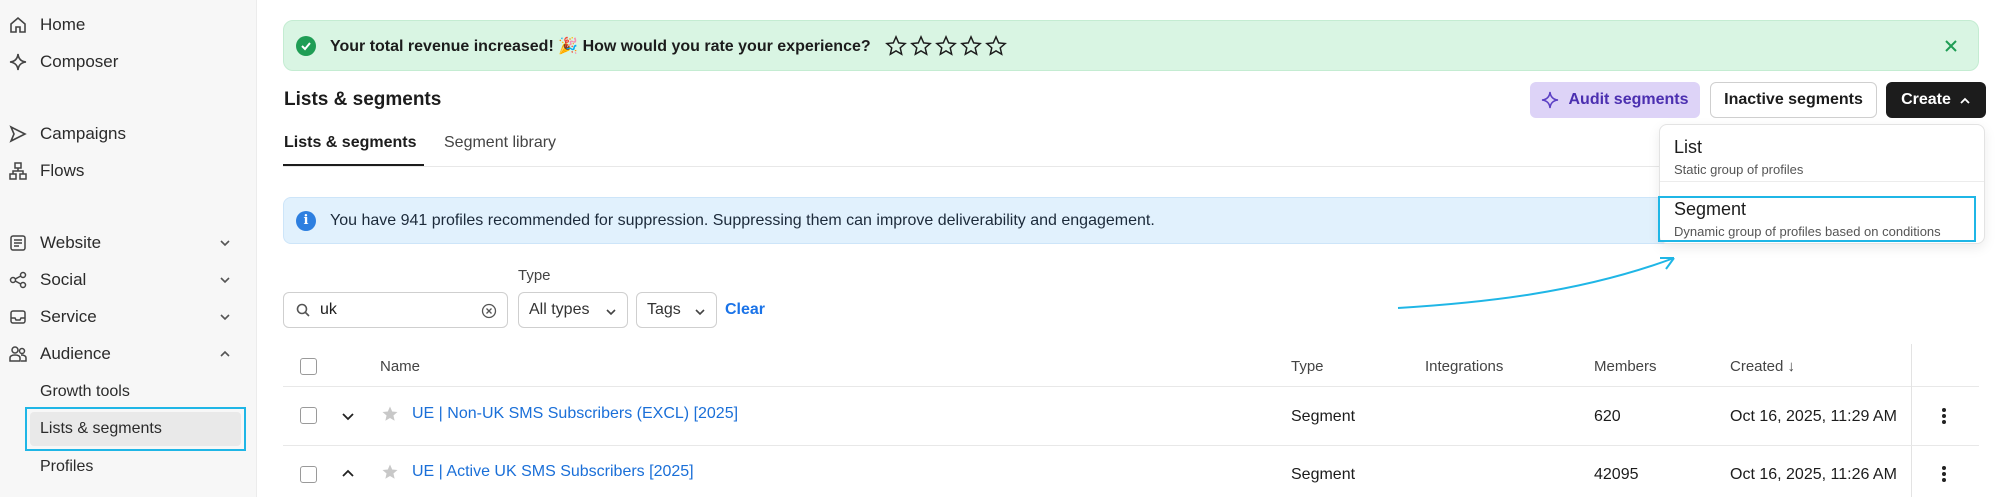 The image size is (1999, 497). I want to click on column-header-members: Members, so click(1625, 366).